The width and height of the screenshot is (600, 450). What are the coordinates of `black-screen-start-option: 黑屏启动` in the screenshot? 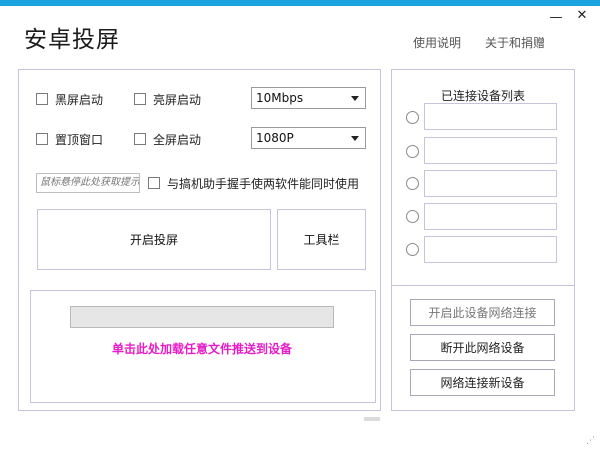 It's located at (69, 99).